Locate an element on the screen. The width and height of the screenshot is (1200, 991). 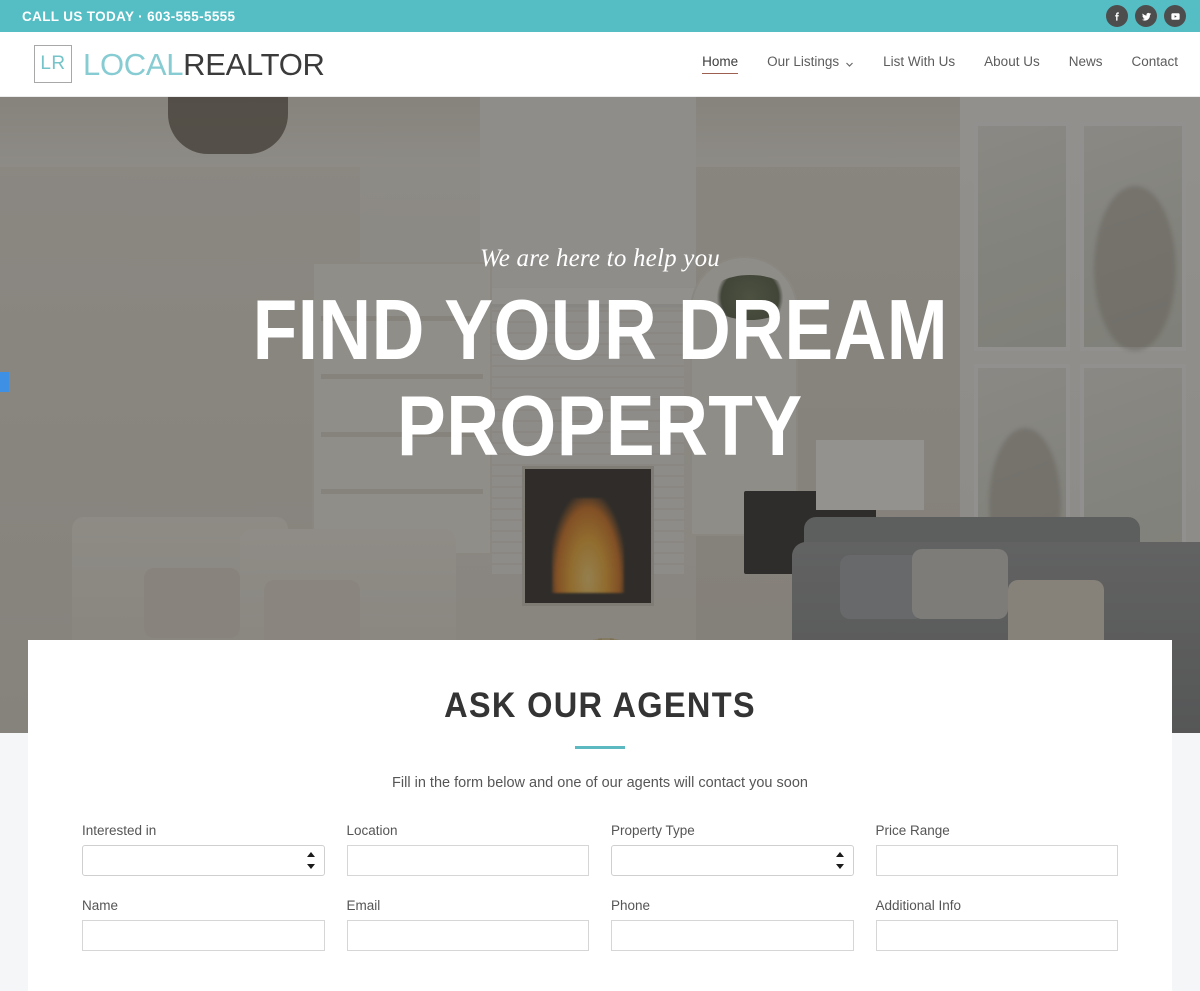
field-phone: Phone is located at coordinates (732, 924).